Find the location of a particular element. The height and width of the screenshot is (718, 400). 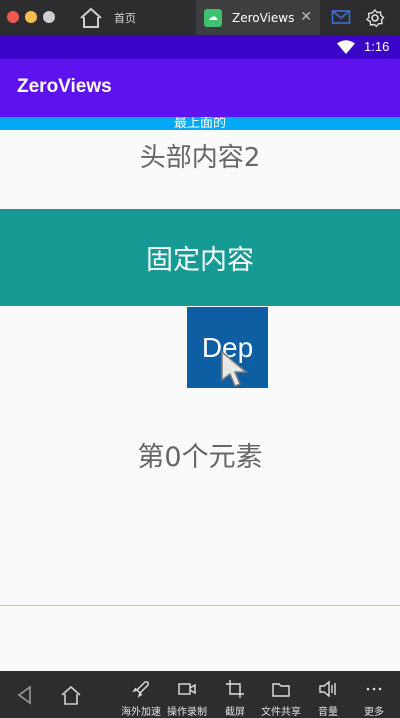

close-window-button is located at coordinates (13, 17).